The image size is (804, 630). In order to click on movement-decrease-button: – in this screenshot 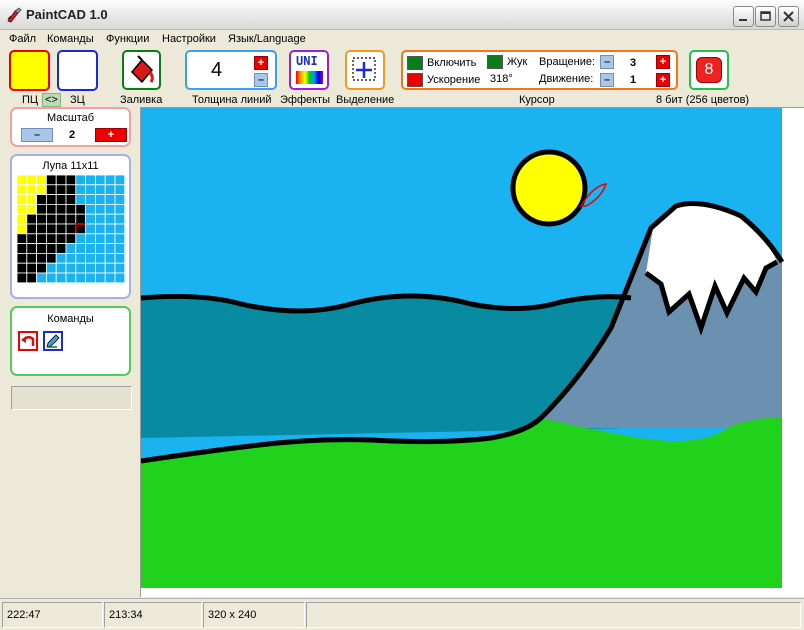, I will do `click(607, 80)`.